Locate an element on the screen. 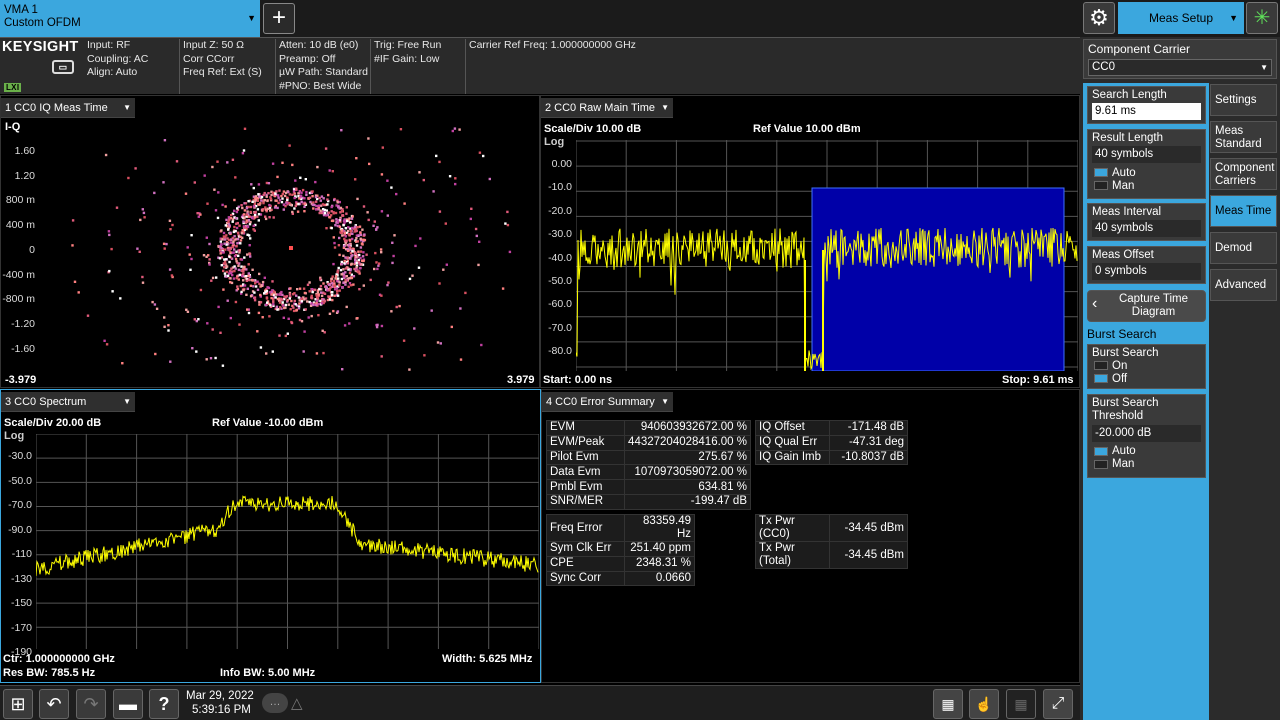  metric-label: Freq Error is located at coordinates (585, 528).